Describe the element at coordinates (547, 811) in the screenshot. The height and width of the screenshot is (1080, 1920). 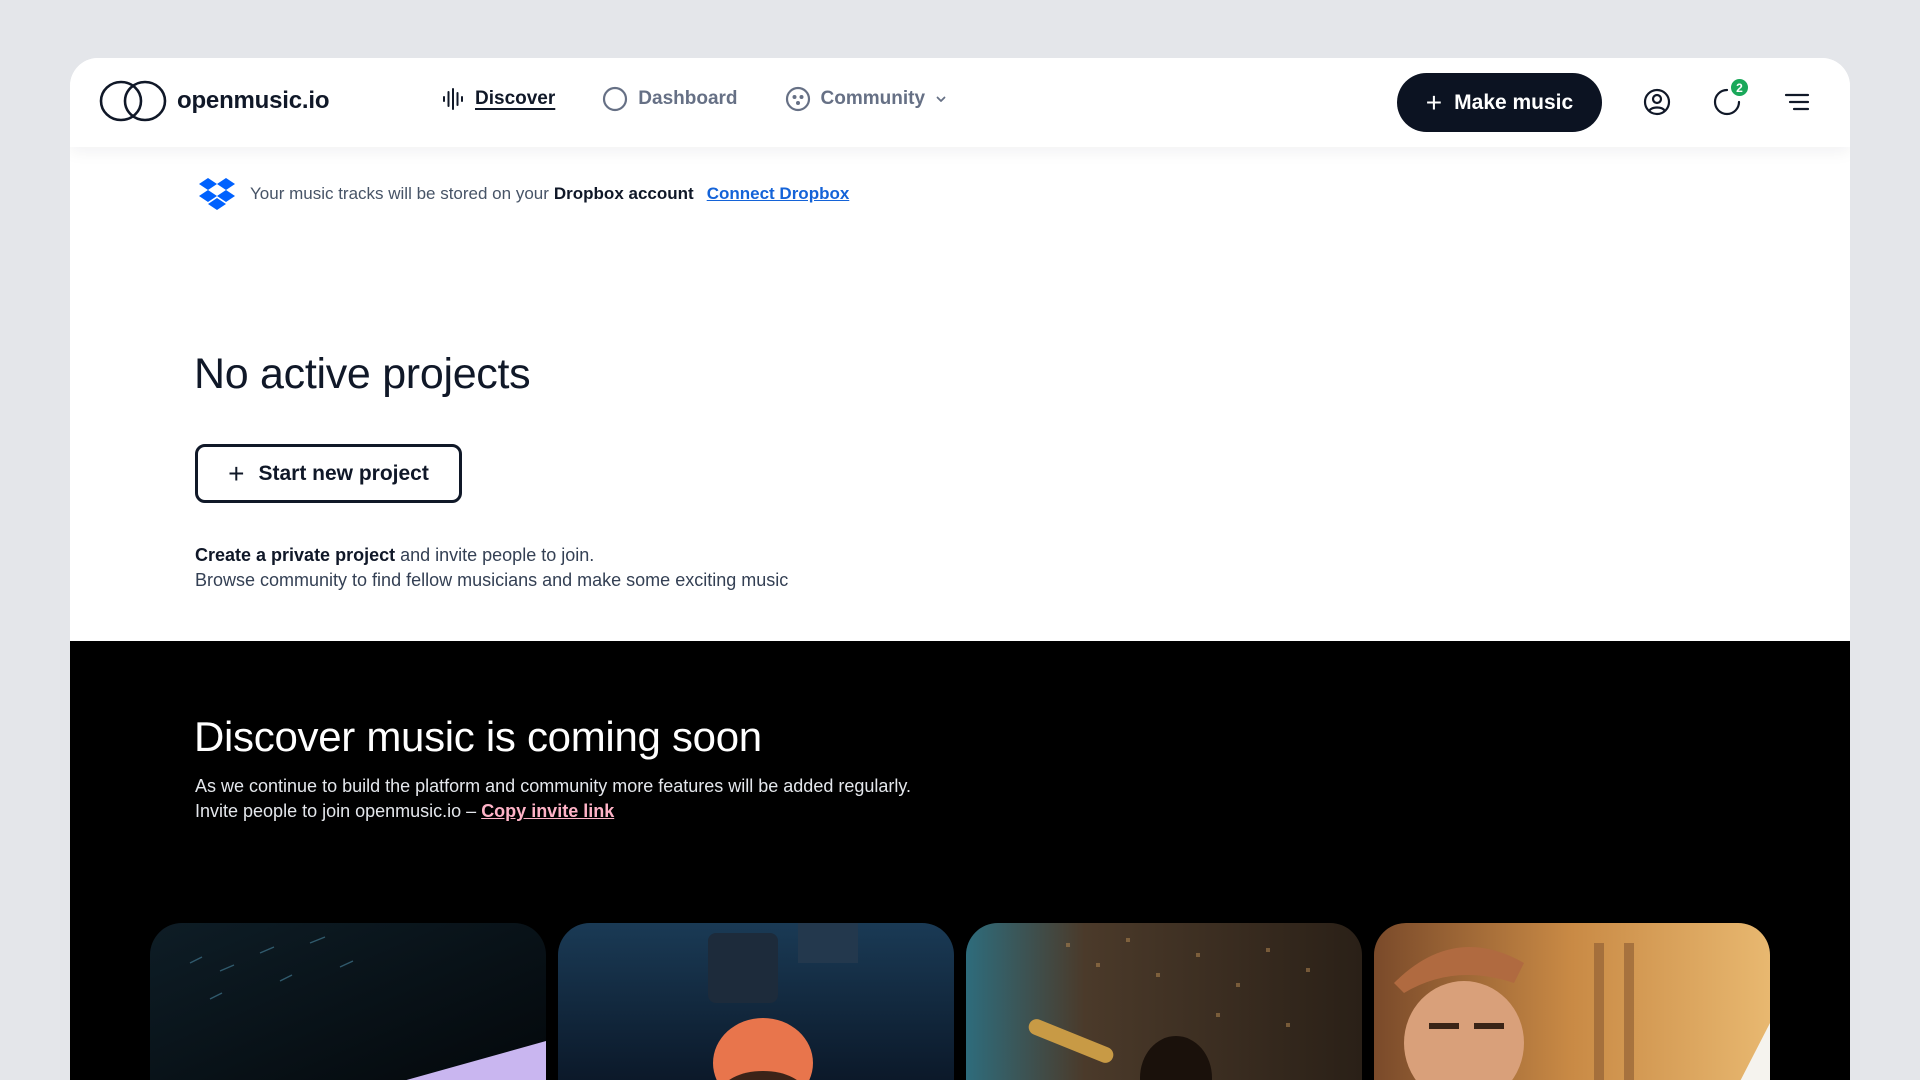
I see `copy-invite-link: Copy invite link` at that location.